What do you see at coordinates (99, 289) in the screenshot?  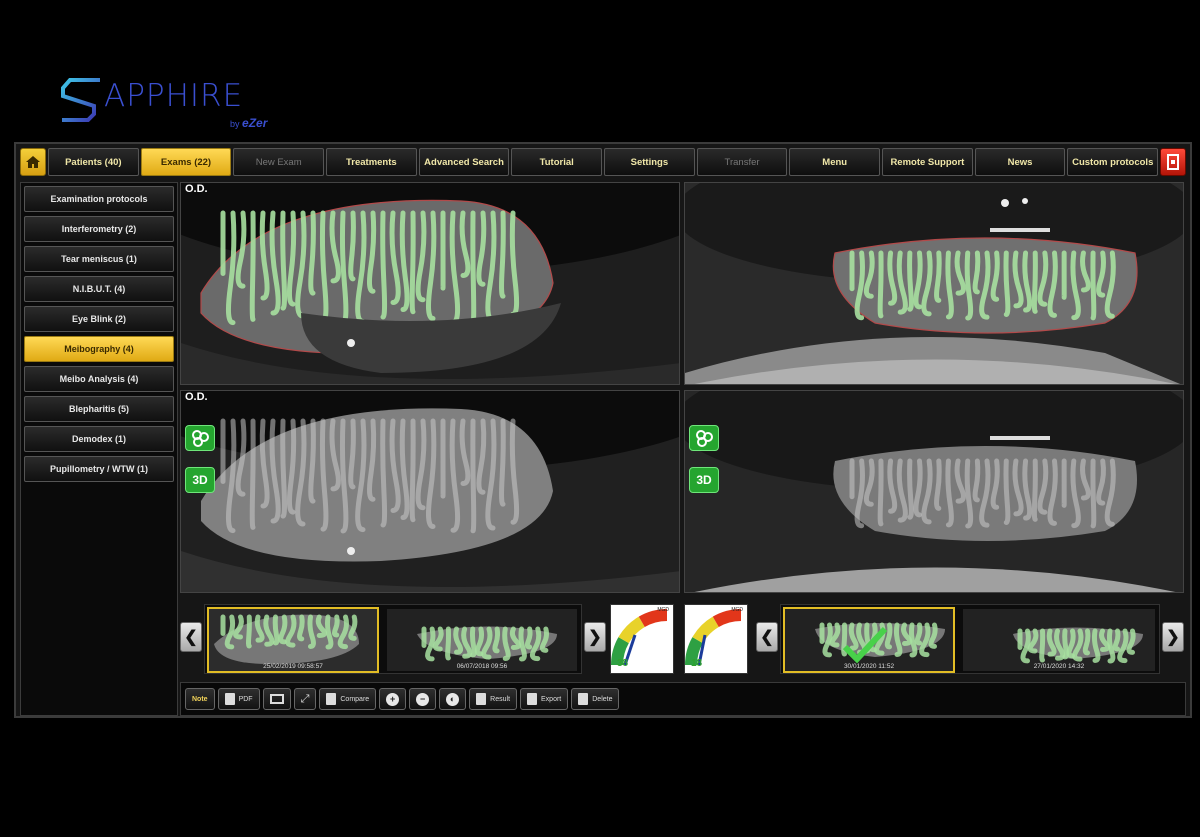 I see `sidebar-item-n-i-b-u-t-4: N.I.B.U.T. (4)` at bounding box center [99, 289].